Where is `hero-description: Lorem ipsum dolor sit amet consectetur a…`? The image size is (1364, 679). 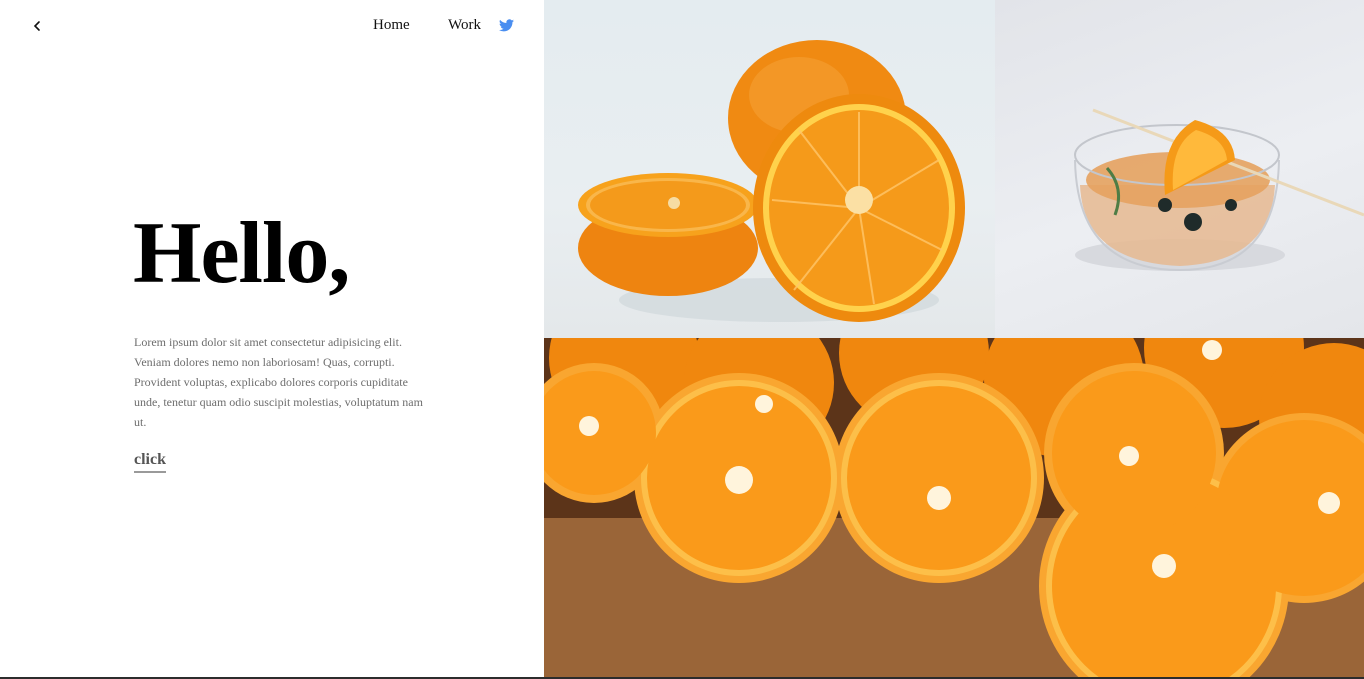
hero-description: Lorem ipsum dolor sit amet consectetur a… is located at coordinates (278, 382).